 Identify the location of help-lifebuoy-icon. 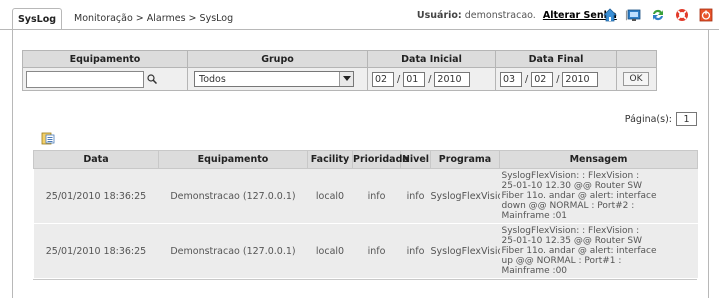
(682, 15).